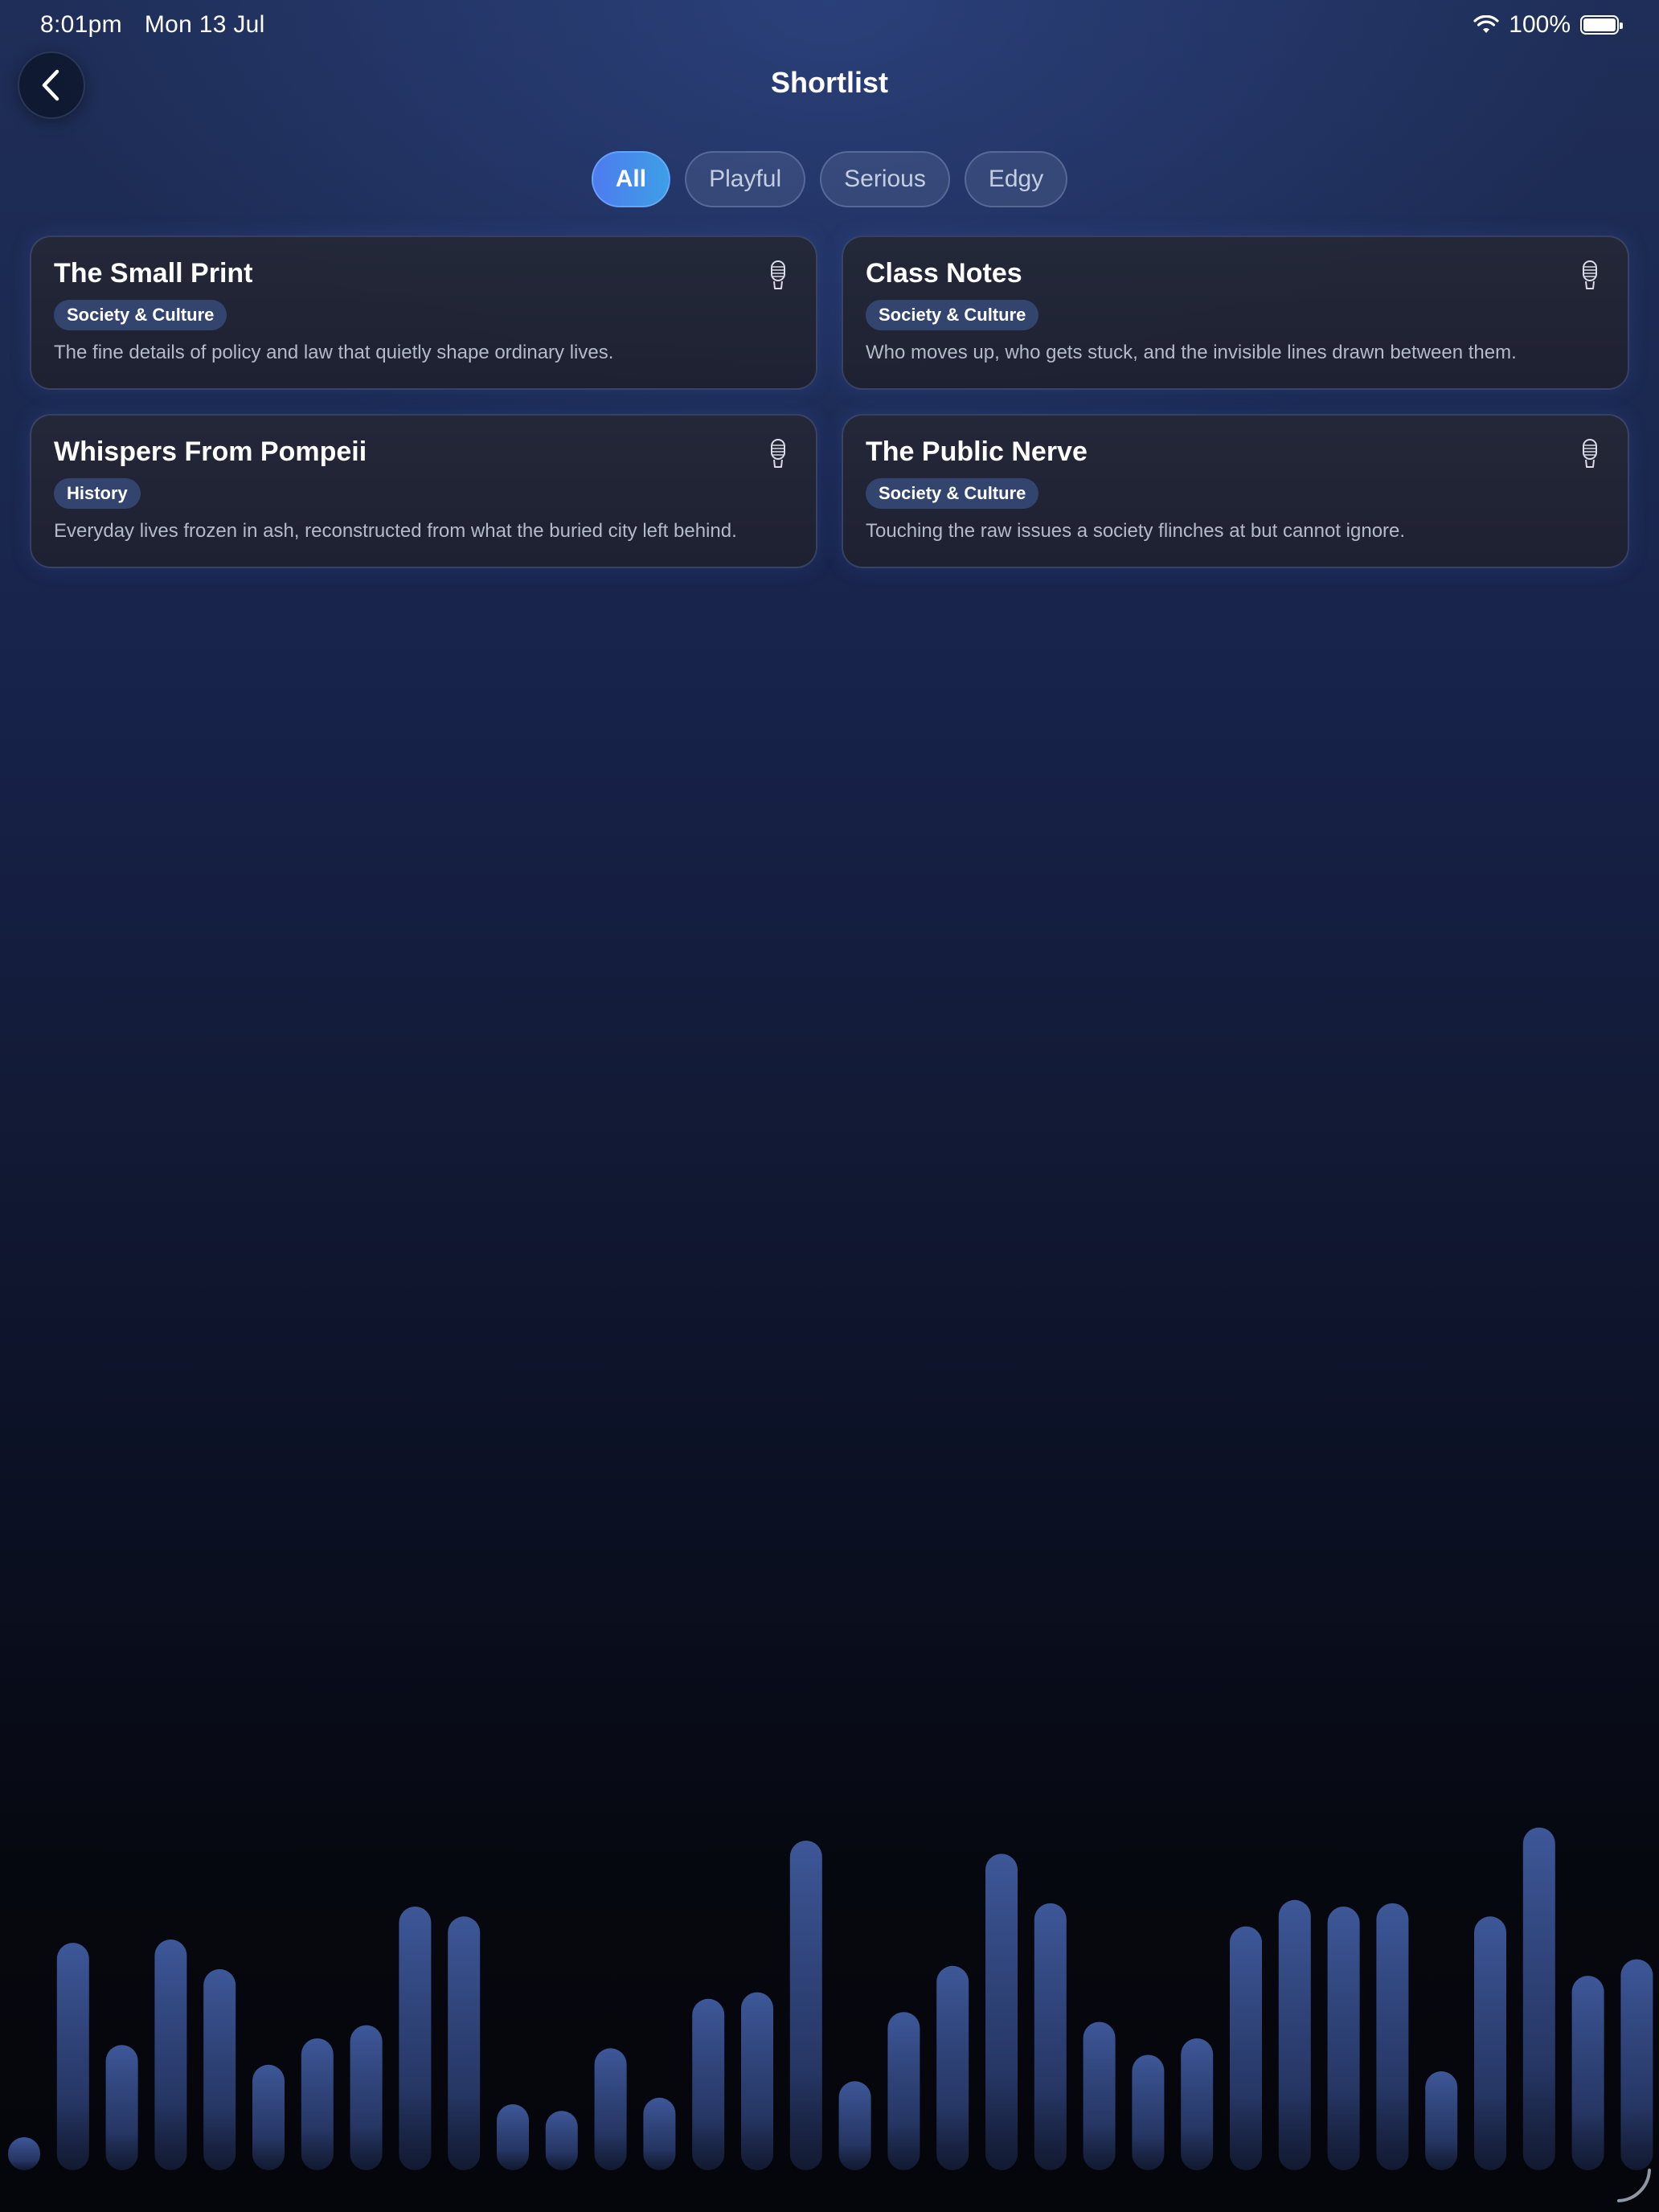  I want to click on card-title: Class Notes, so click(944, 273).